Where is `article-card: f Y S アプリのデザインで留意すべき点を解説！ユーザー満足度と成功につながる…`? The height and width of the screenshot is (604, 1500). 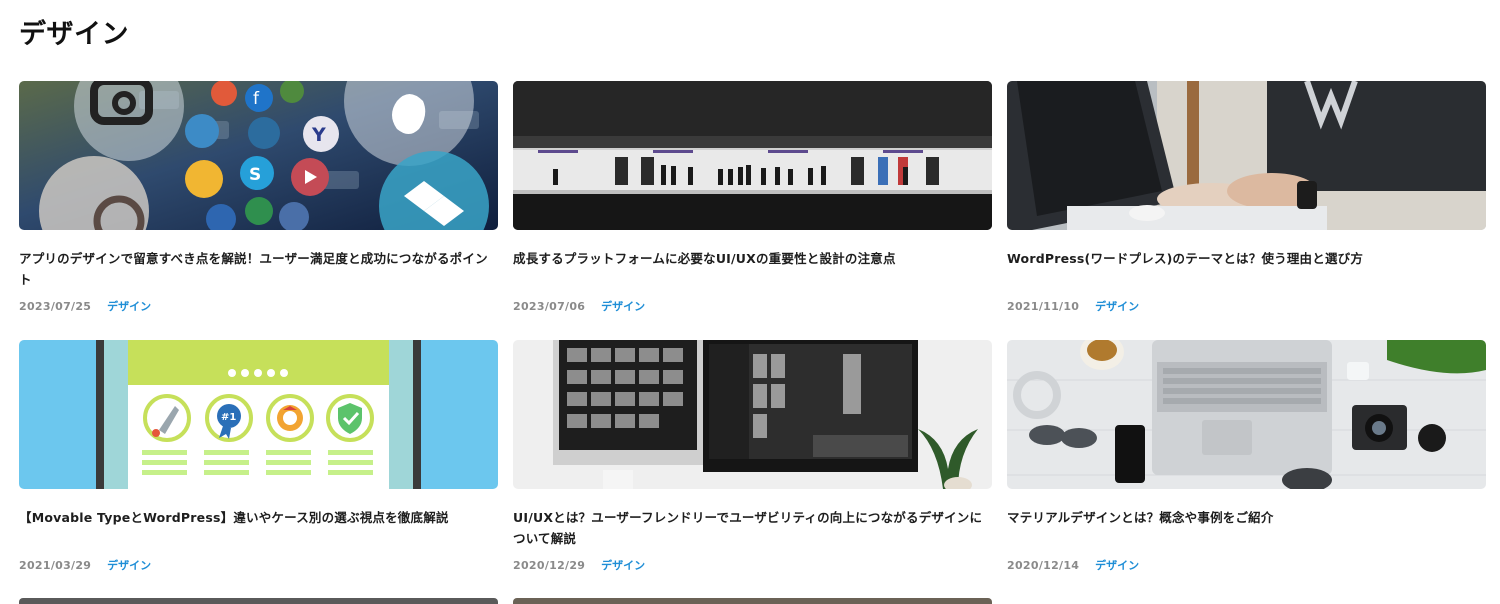 article-card: f Y S アプリのデザインで留意すべき点を解説！ユーザー満足度と成功につながる… is located at coordinates (258, 197).